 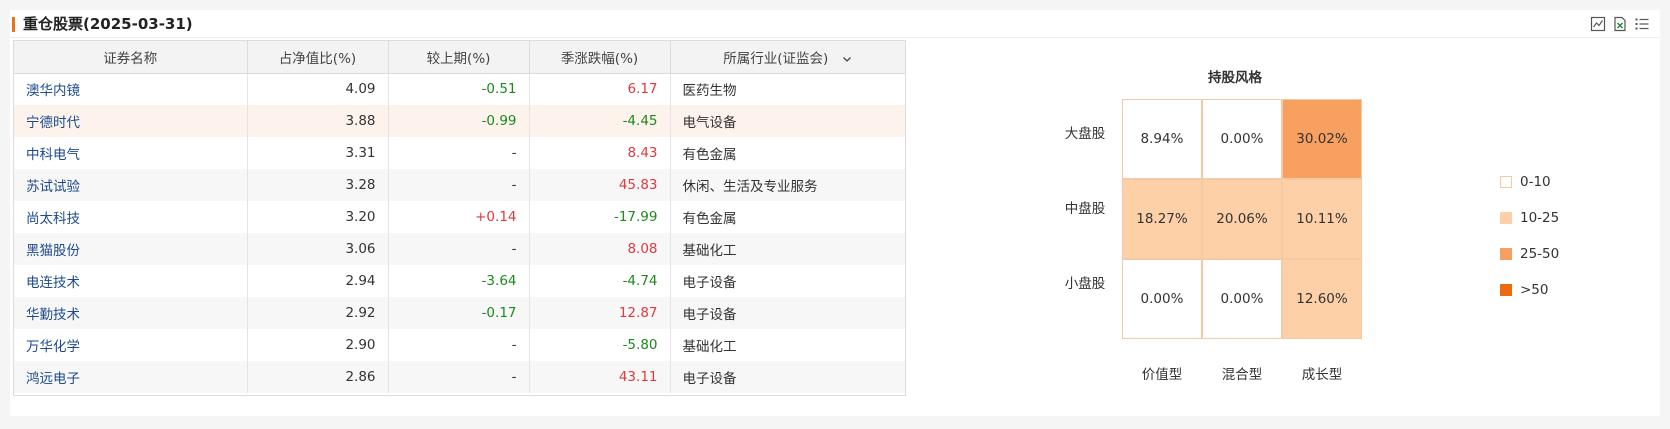 What do you see at coordinates (600, 57) in the screenshot?
I see `col-header-quarter-change: 季涨跌幅(%)` at bounding box center [600, 57].